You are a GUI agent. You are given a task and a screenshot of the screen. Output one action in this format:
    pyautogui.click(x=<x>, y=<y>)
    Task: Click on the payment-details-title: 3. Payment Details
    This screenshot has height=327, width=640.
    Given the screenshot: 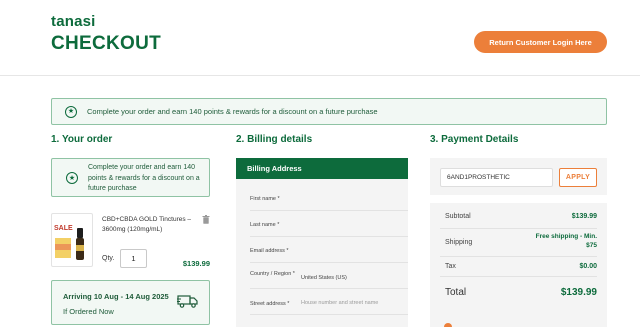 What is the action you would take?
    pyautogui.click(x=474, y=139)
    